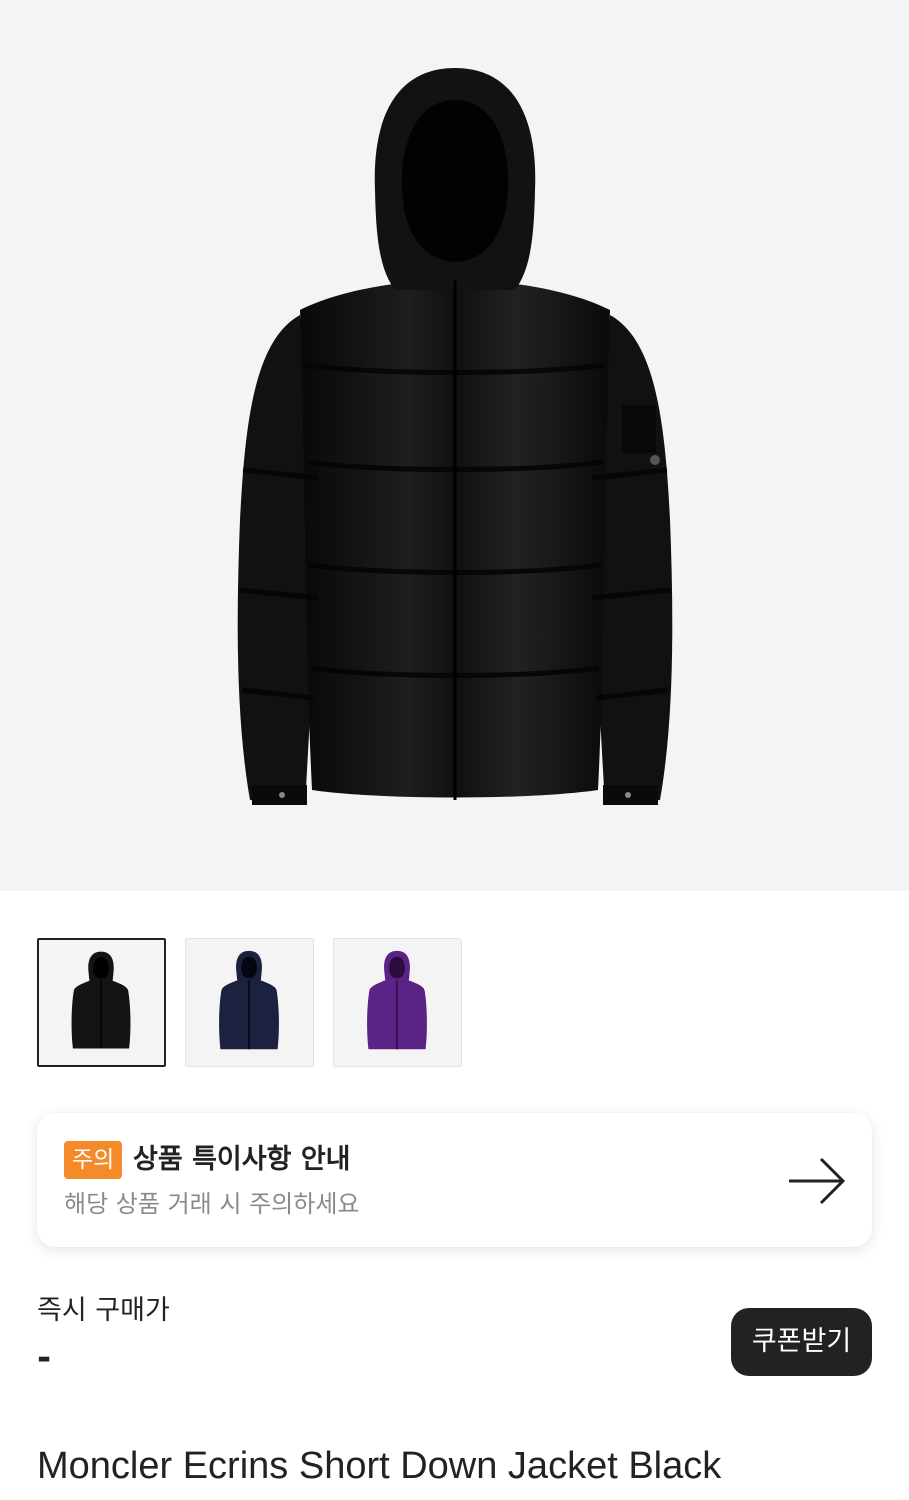 This screenshot has height=1500, width=909. I want to click on thumbnail-purple, so click(397, 1002).